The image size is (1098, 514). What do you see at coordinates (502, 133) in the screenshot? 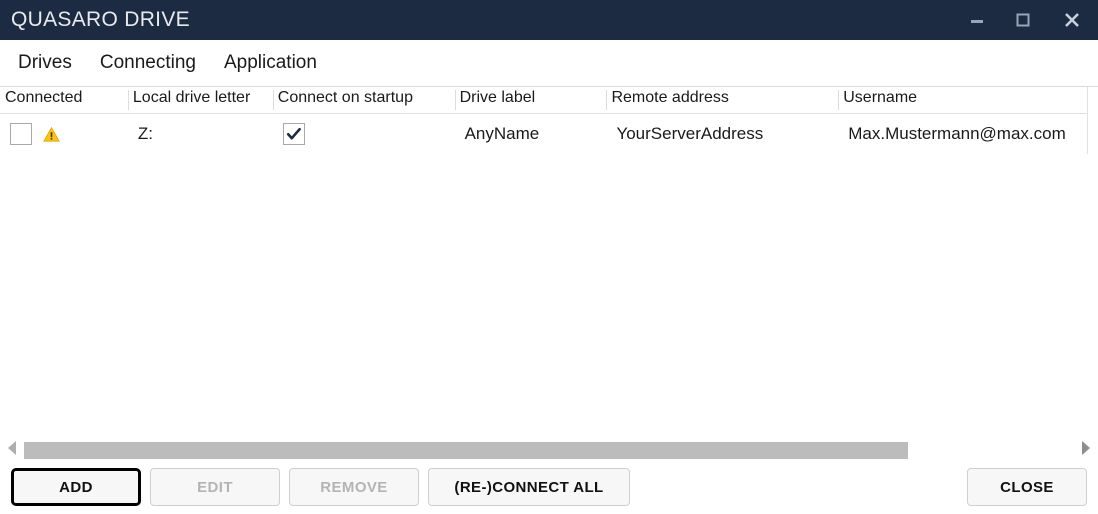
I see `cell-drive-label: AnyName` at bounding box center [502, 133].